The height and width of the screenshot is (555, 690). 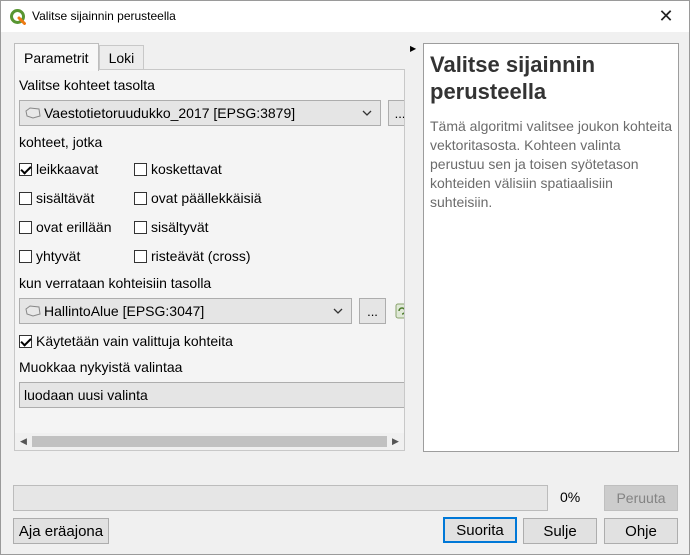 I want to click on predicate-overlap-checkbox: ovat päällekkäisiä, so click(x=198, y=198).